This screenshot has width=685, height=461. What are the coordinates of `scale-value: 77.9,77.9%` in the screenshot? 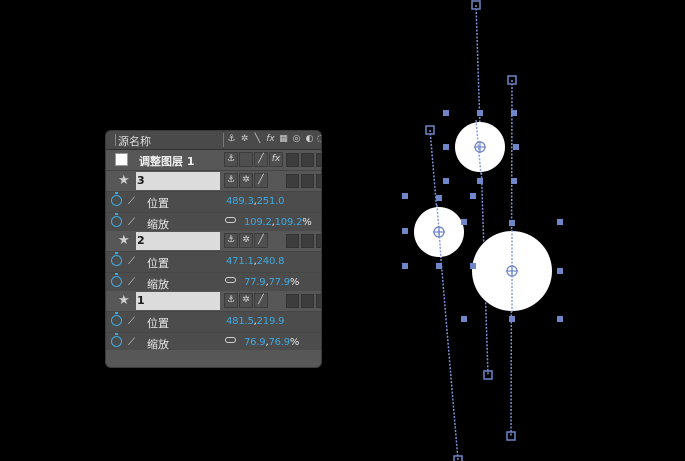 It's located at (271, 282).